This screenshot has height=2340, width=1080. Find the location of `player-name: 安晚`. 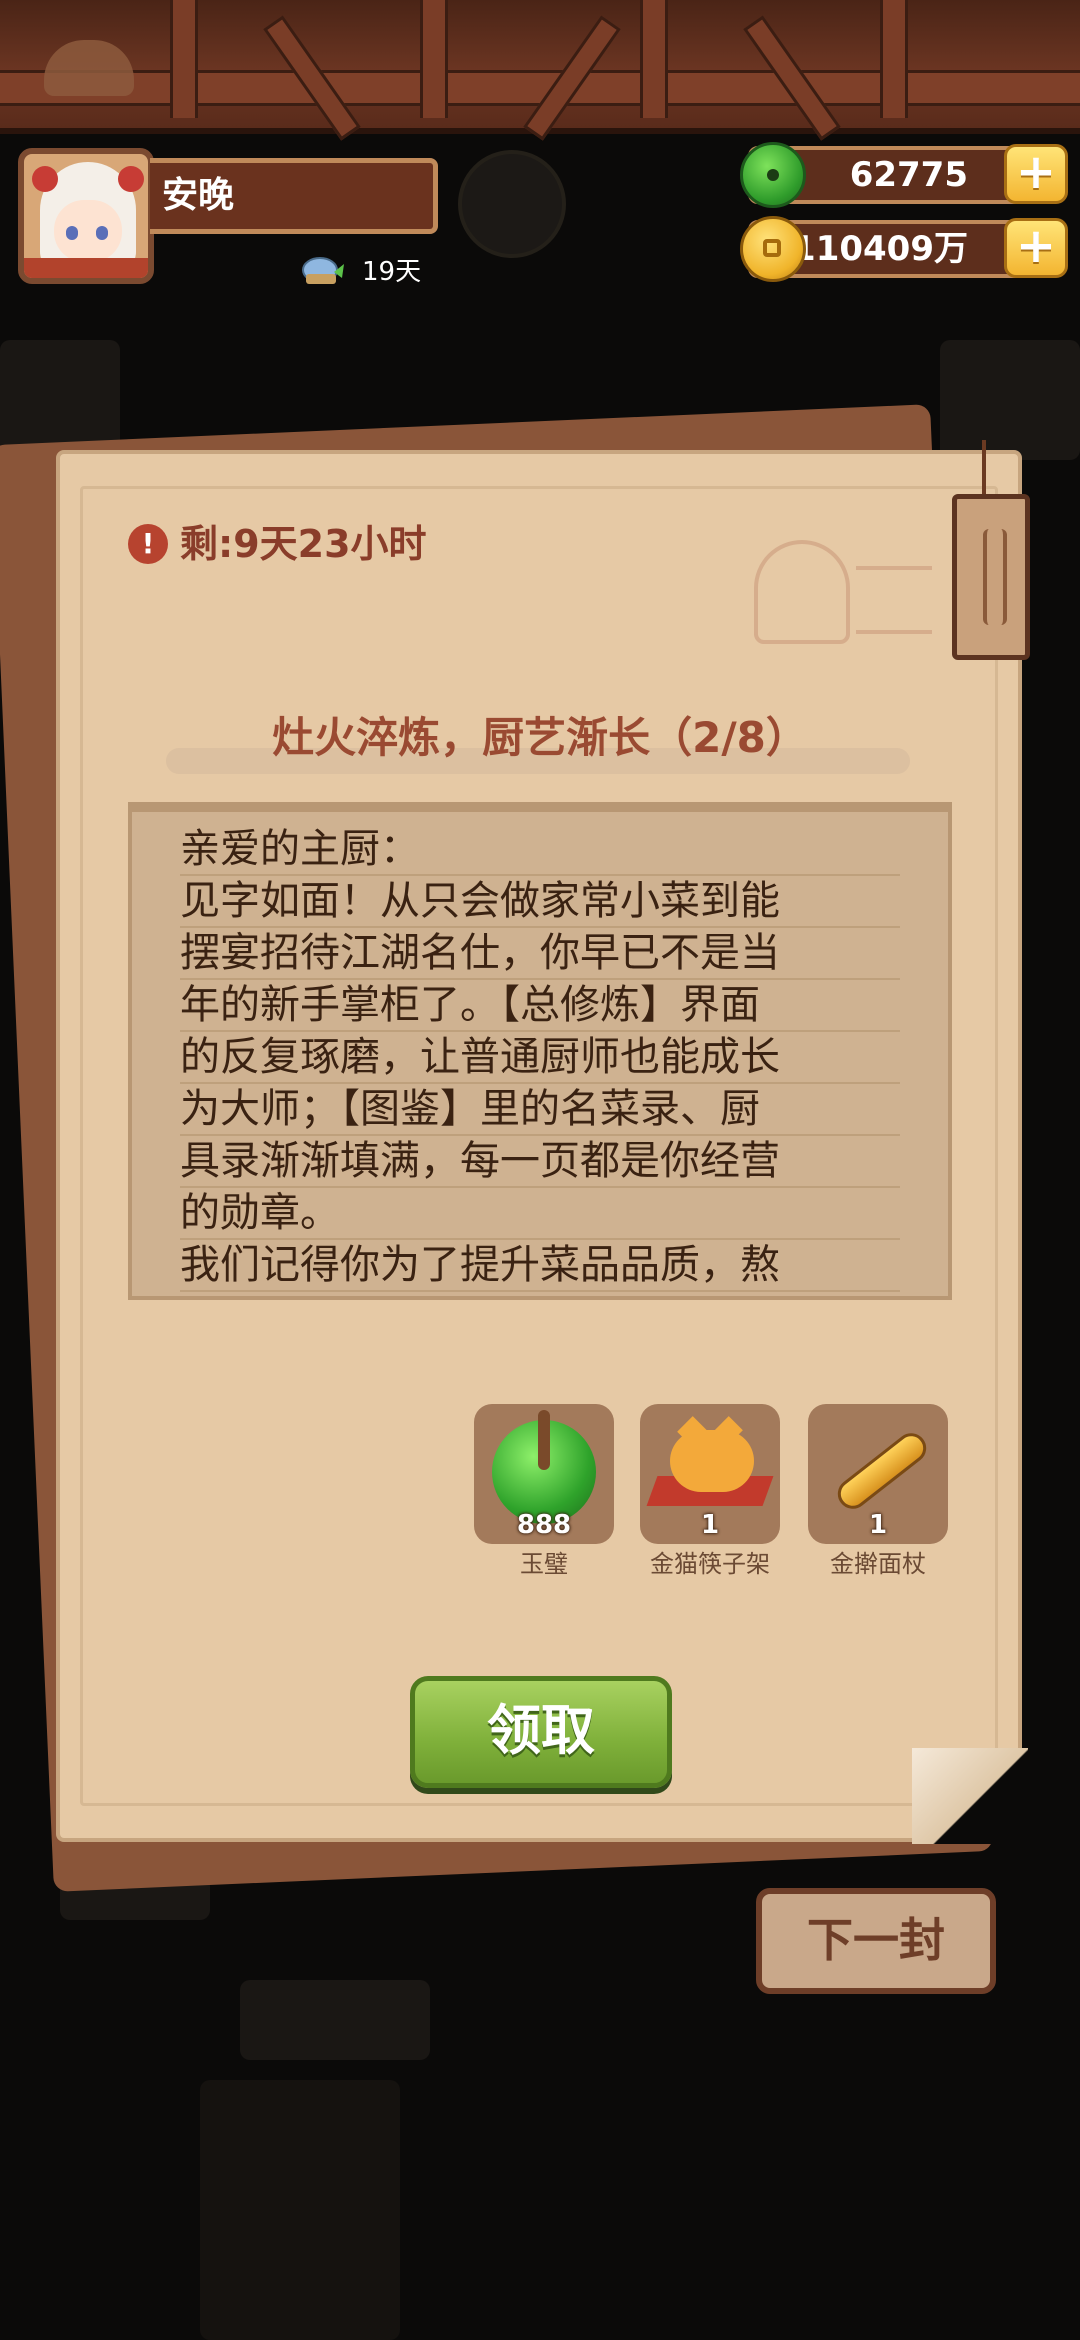

player-name: 安晚 is located at coordinates (294, 196).